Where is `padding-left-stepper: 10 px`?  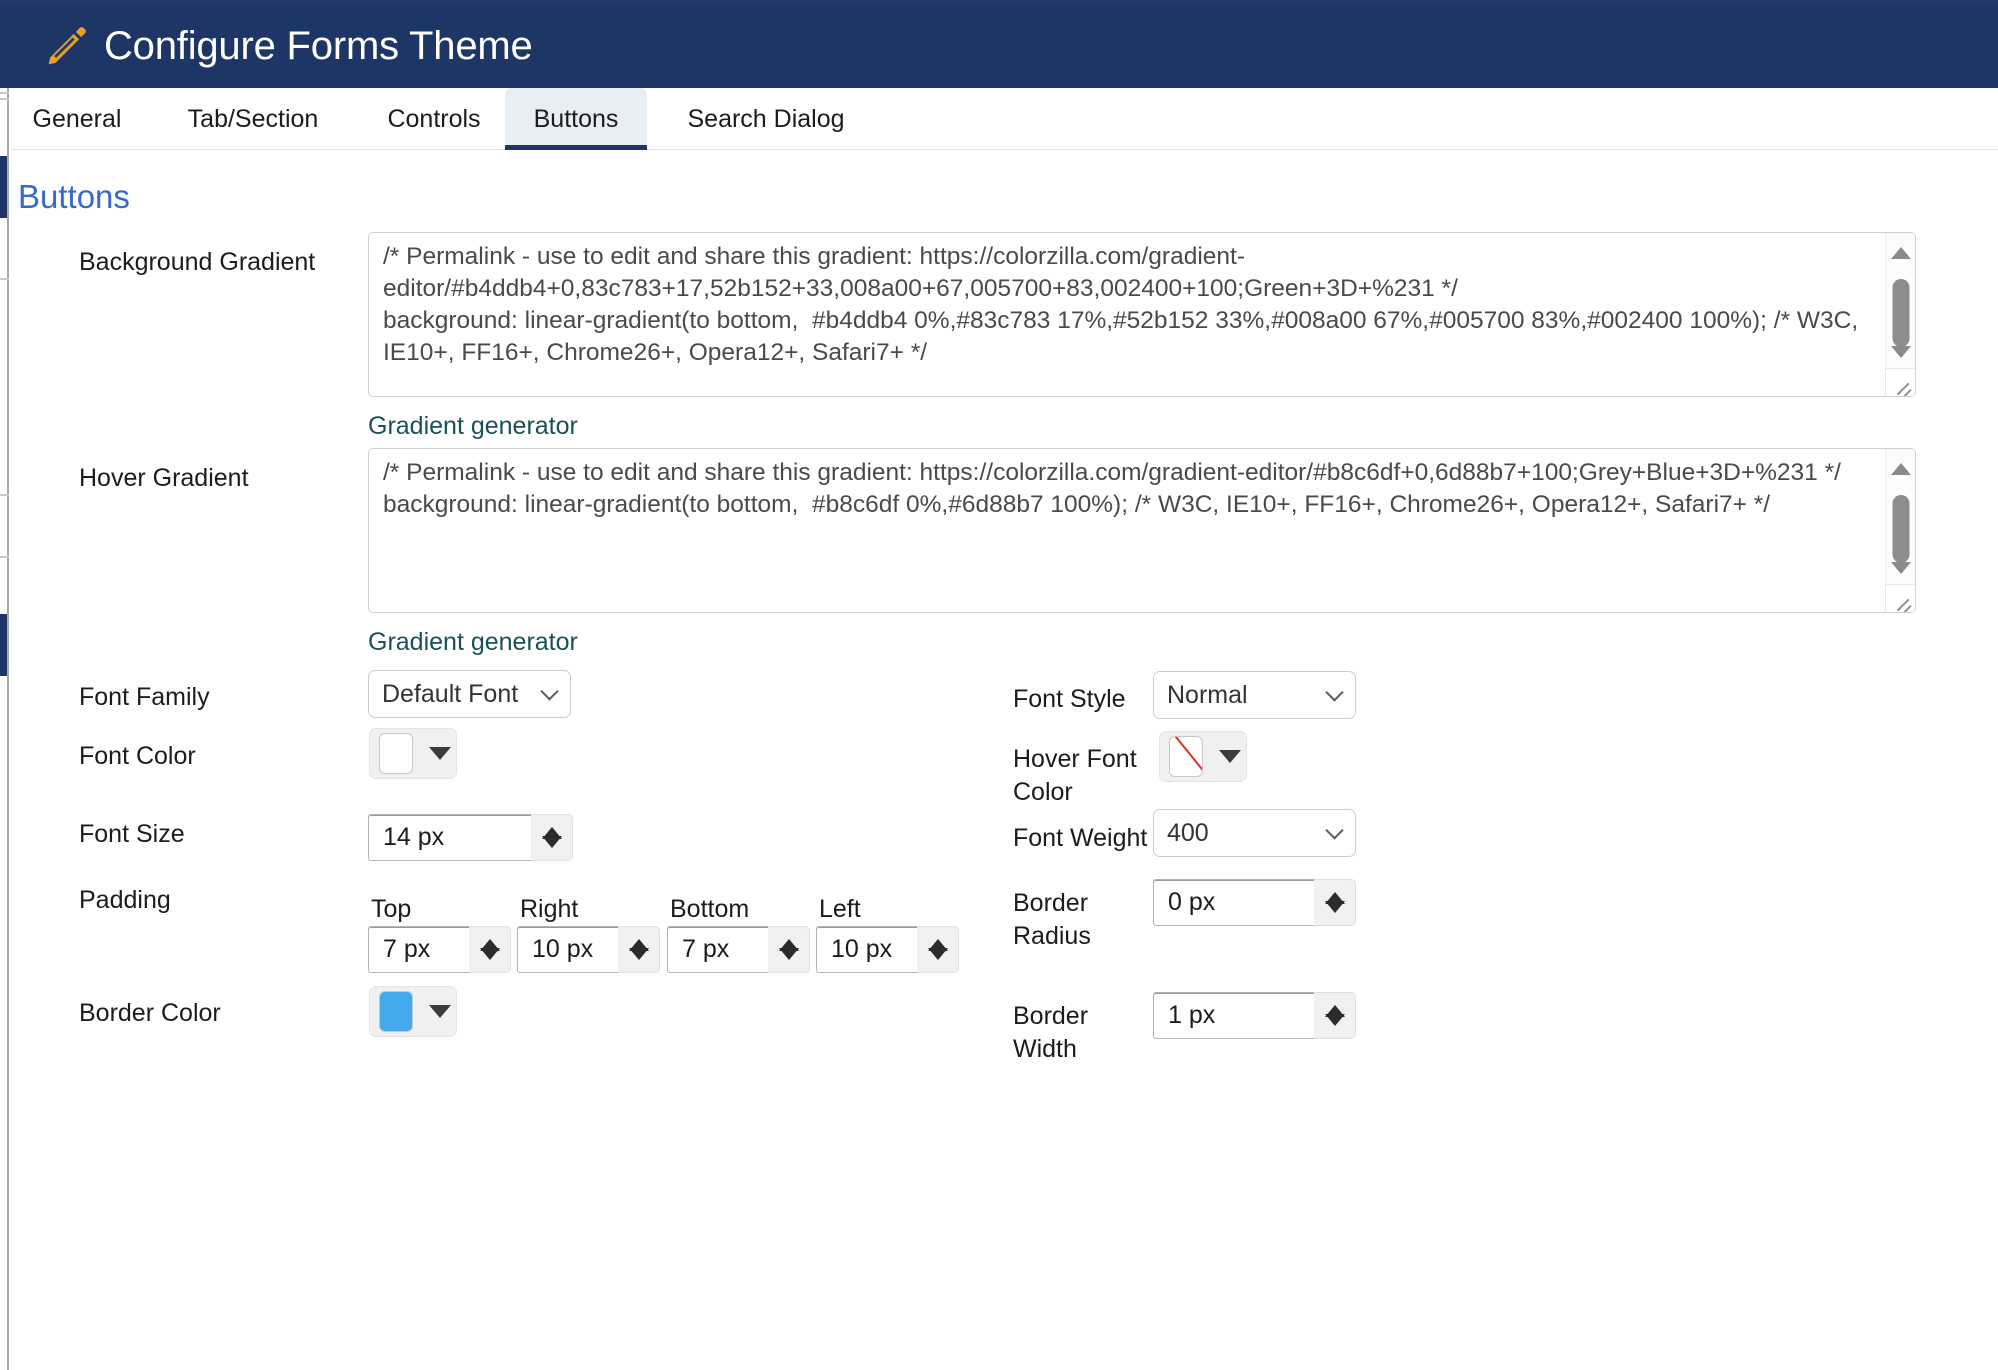 padding-left-stepper: 10 px is located at coordinates (887, 949).